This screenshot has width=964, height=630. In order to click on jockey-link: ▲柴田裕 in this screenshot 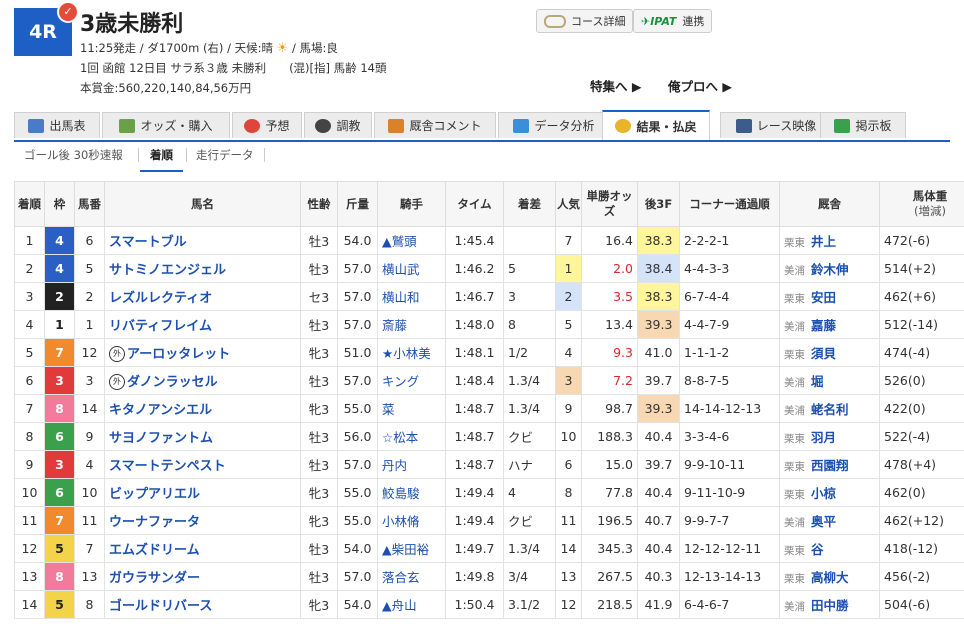, I will do `click(411, 548)`.